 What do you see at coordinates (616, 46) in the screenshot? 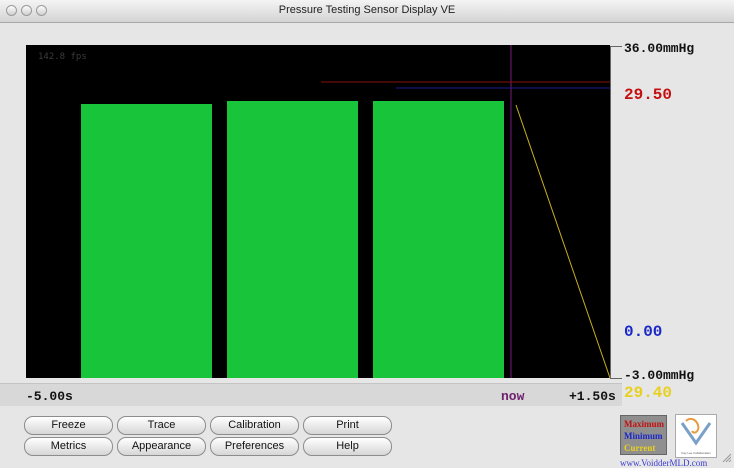
I see `scale-top-tick` at bounding box center [616, 46].